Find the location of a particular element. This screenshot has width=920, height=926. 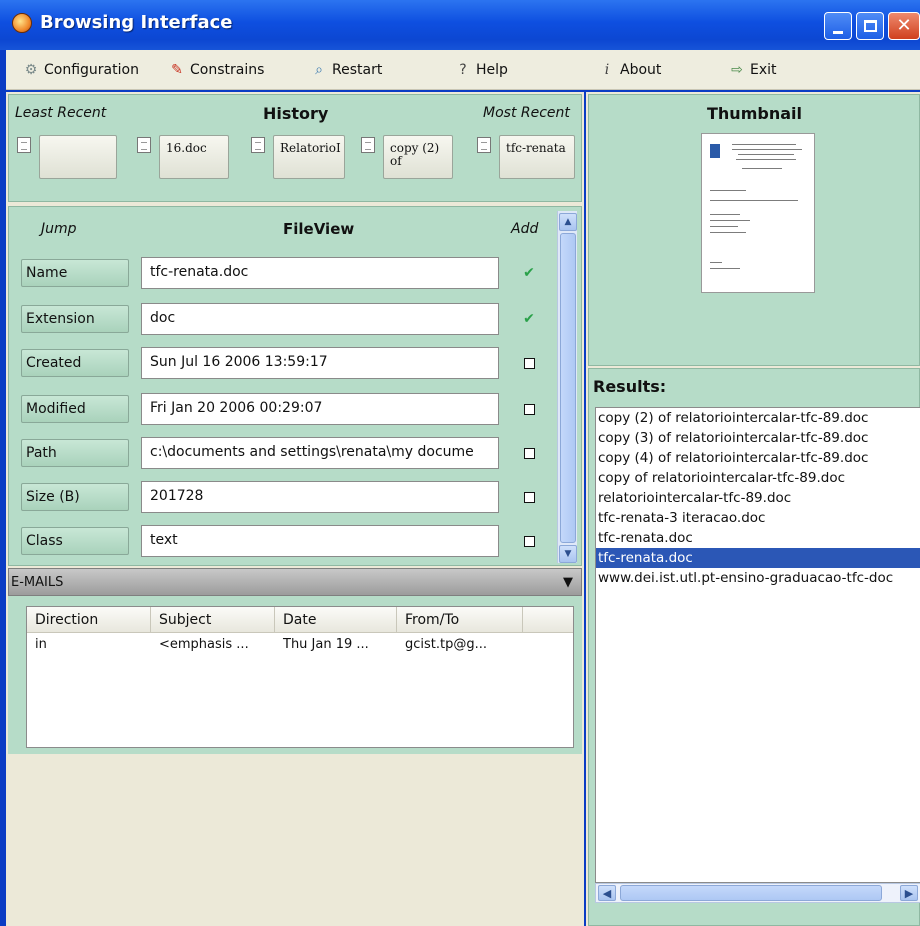

history-least-recent-label: Least Recent is located at coordinates (61, 113).